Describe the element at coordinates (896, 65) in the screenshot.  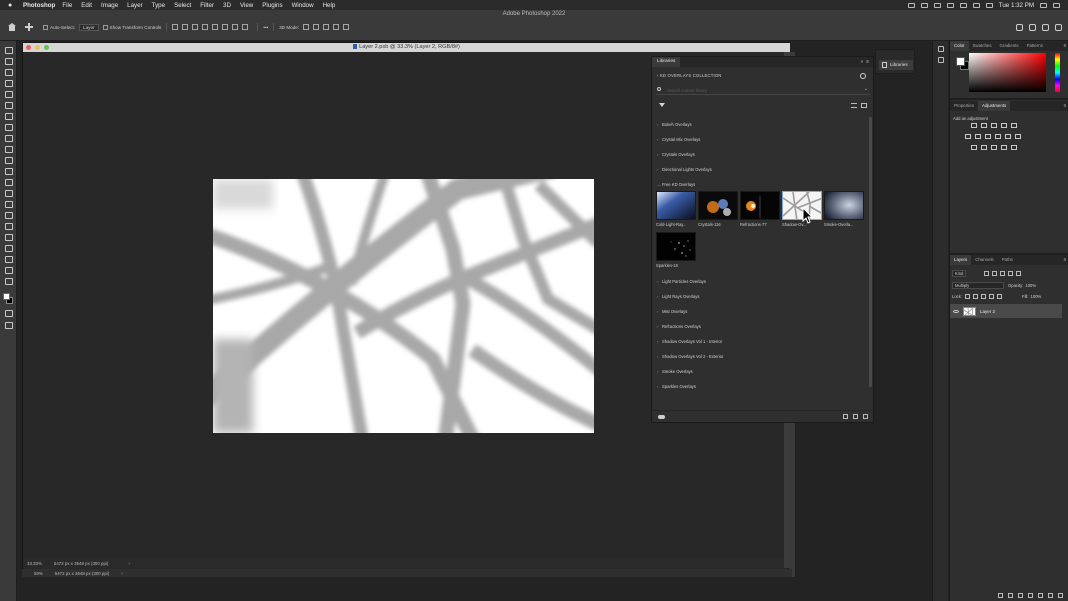
I see `libraries-panel-button: Libraries` at that location.